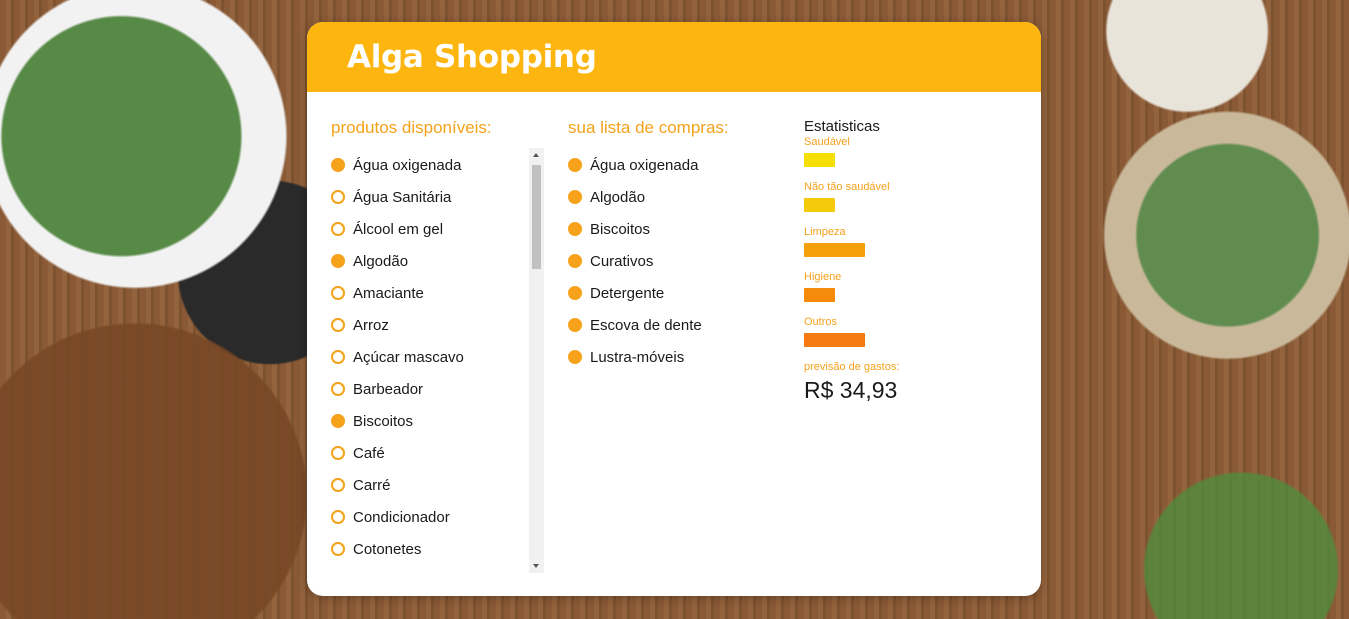  Describe the element at coordinates (847, 187) in the screenshot. I see `stat-label: Não tão saudável` at that location.